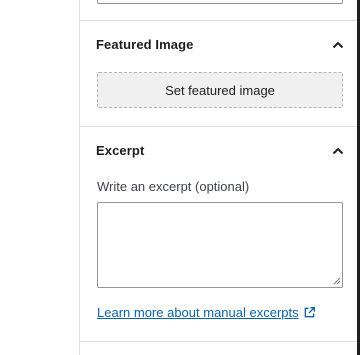 The height and width of the screenshot is (355, 360). I want to click on excerpt-field-label: Write an excerpt (optional), so click(173, 186).